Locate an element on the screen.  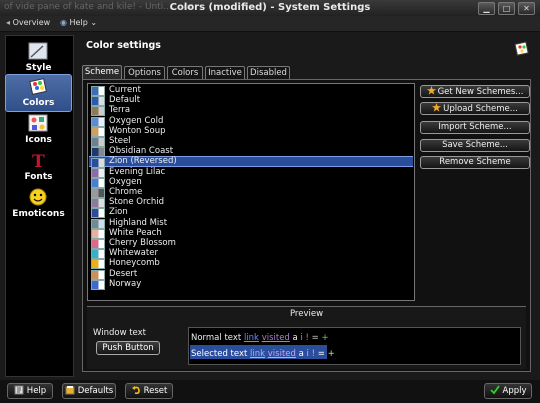
tab-disabled: Disabled is located at coordinates (268, 73).